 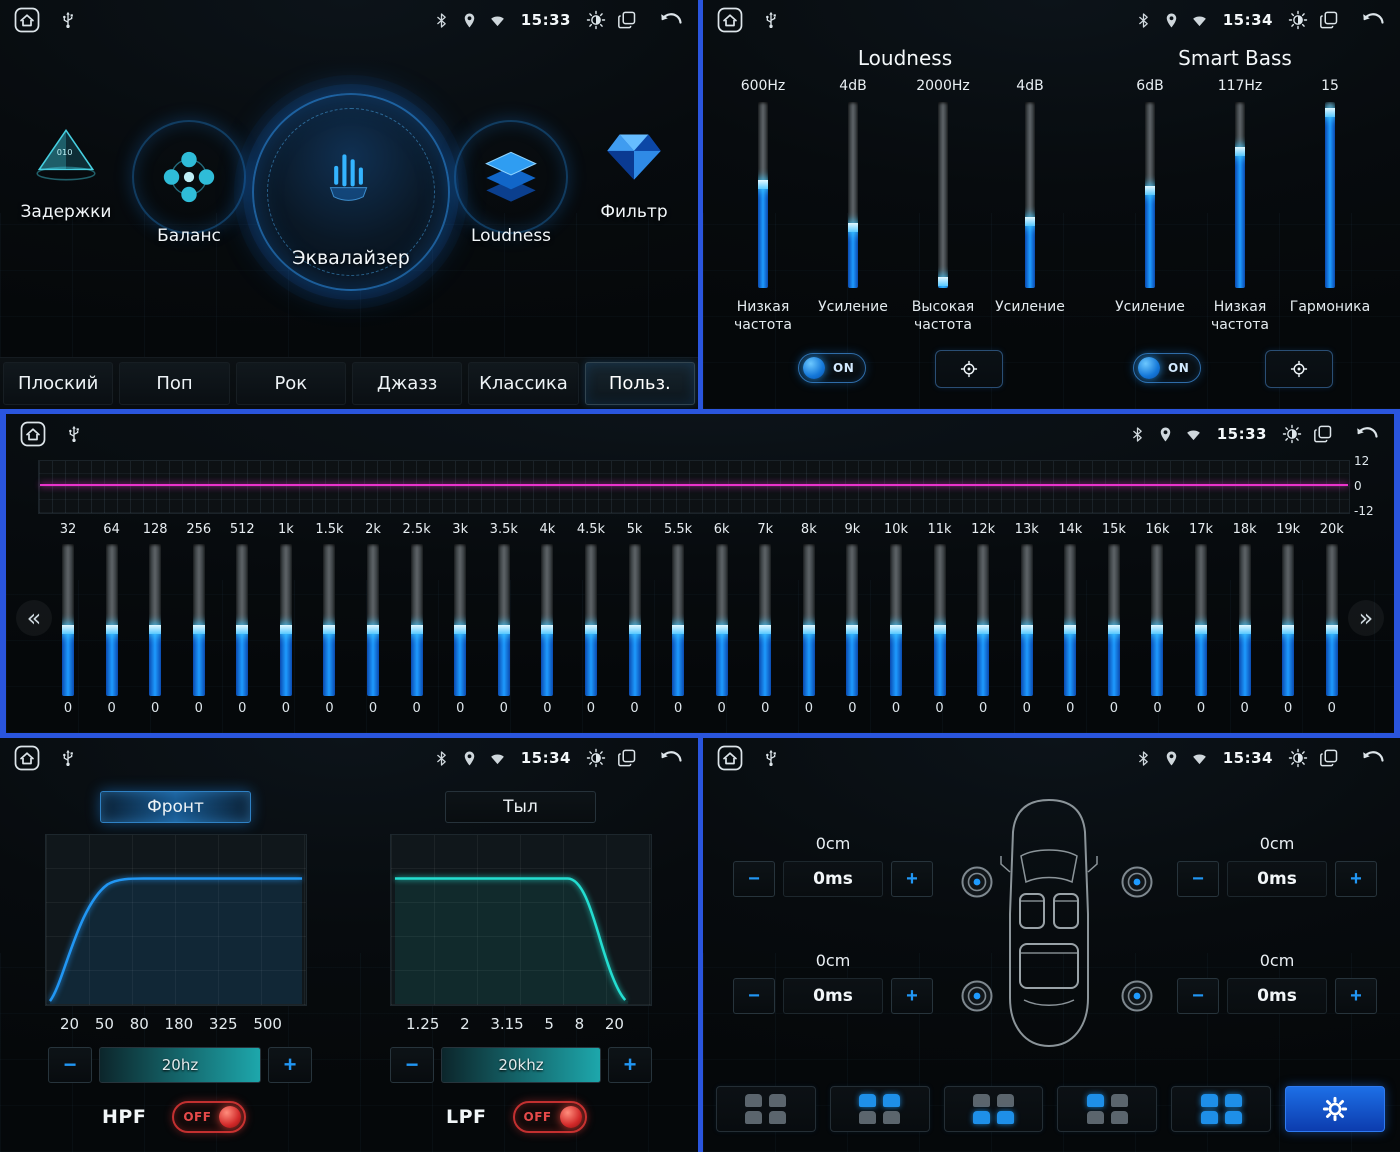 I want to click on band-slider-9k, so click(x=852, y=620).